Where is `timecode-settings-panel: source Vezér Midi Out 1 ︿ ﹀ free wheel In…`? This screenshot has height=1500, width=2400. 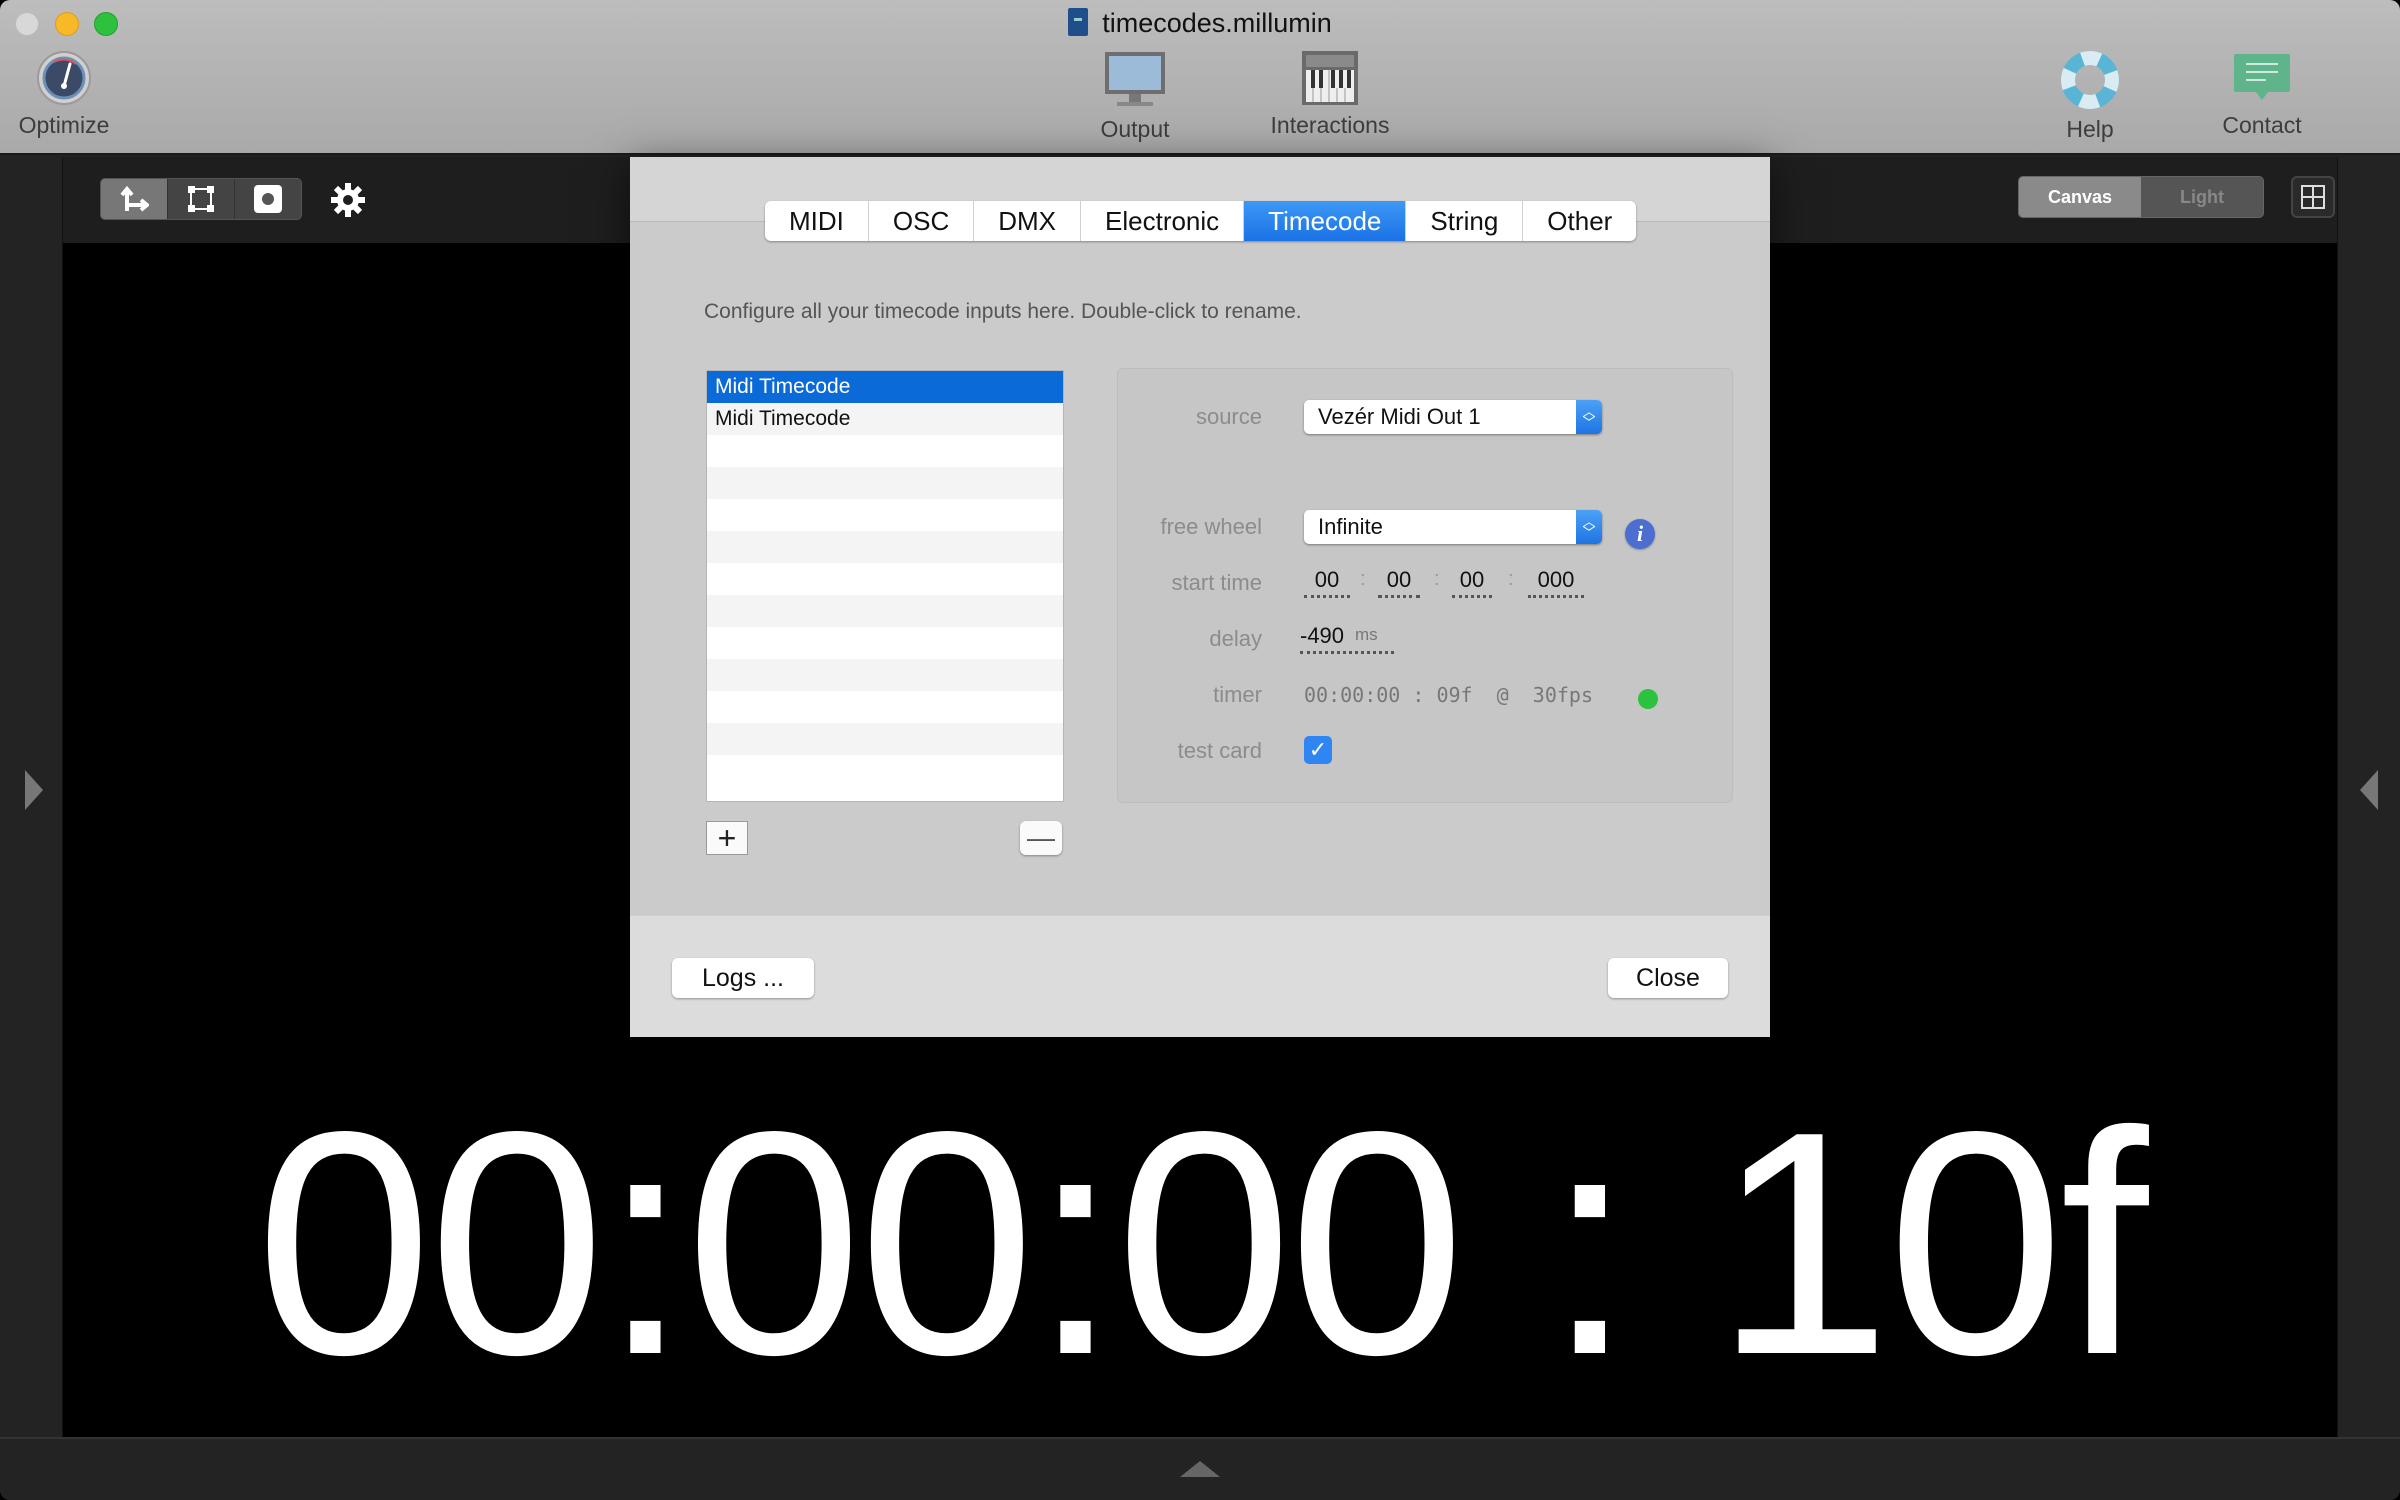 timecode-settings-panel: source Vezér Midi Out 1 ︿ ﹀ free wheel In… is located at coordinates (1425, 585).